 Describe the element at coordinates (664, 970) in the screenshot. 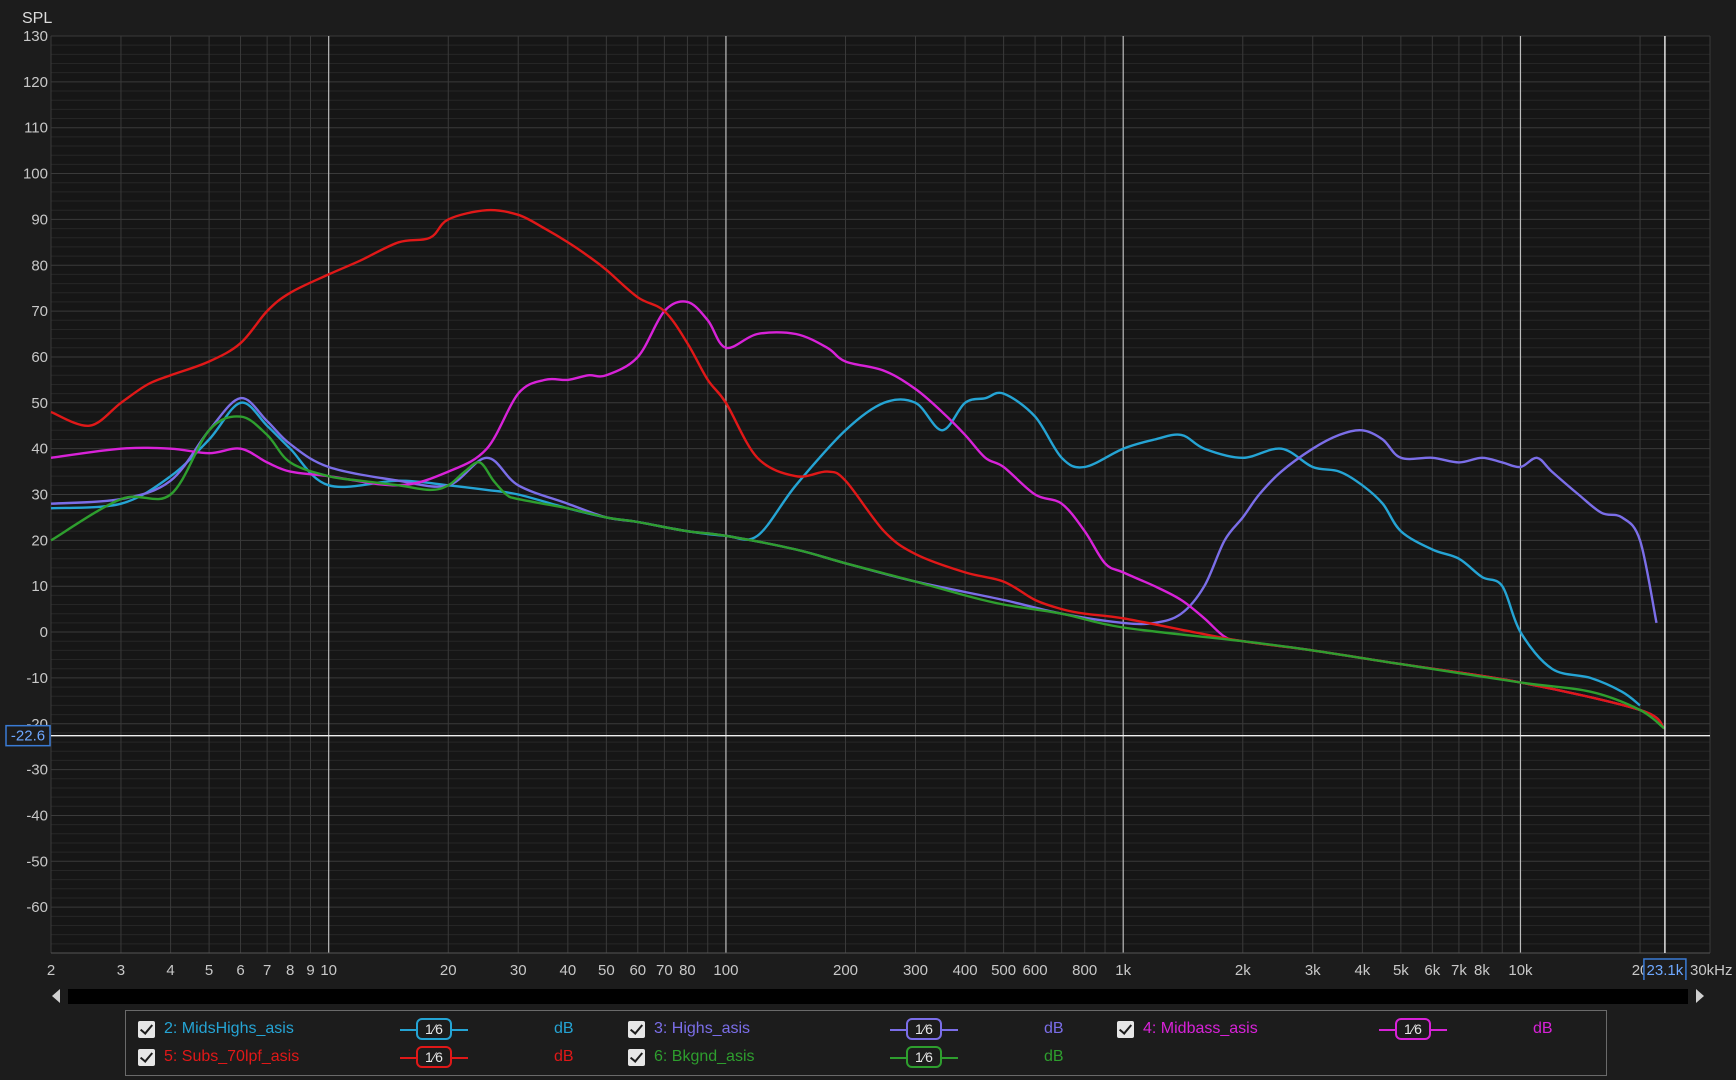

I see `x-tick-label: 70` at that location.